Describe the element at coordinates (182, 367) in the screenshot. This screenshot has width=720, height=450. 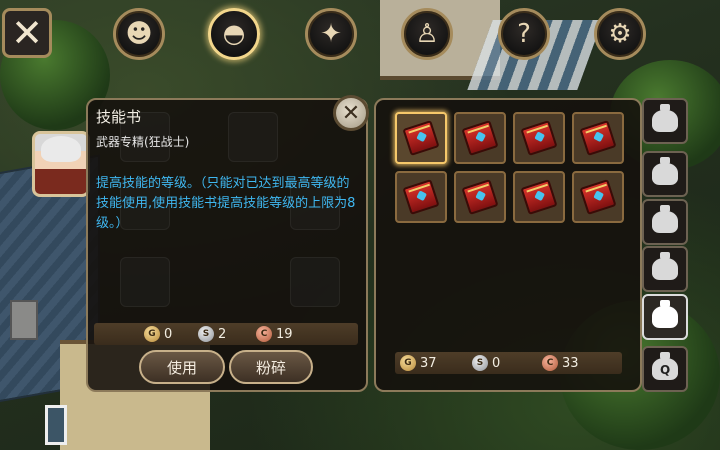
I see `use-button: 使用` at that location.